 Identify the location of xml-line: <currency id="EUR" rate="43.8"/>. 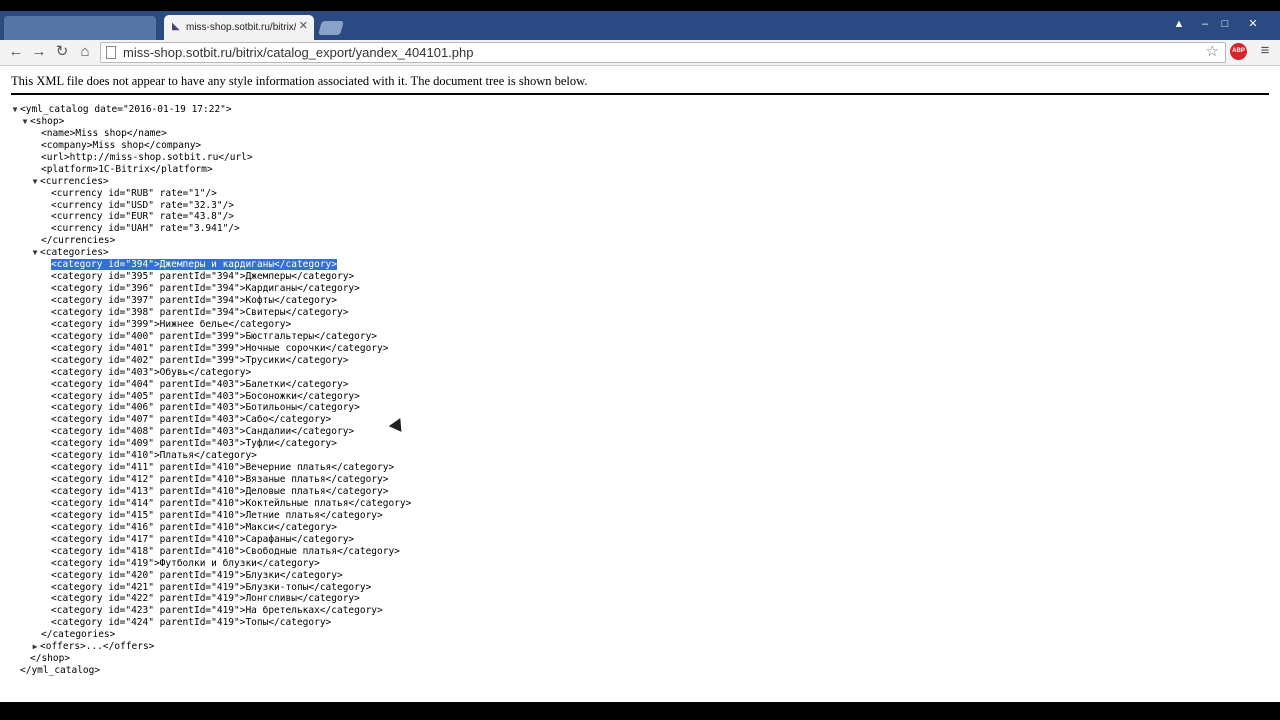
(210, 217).